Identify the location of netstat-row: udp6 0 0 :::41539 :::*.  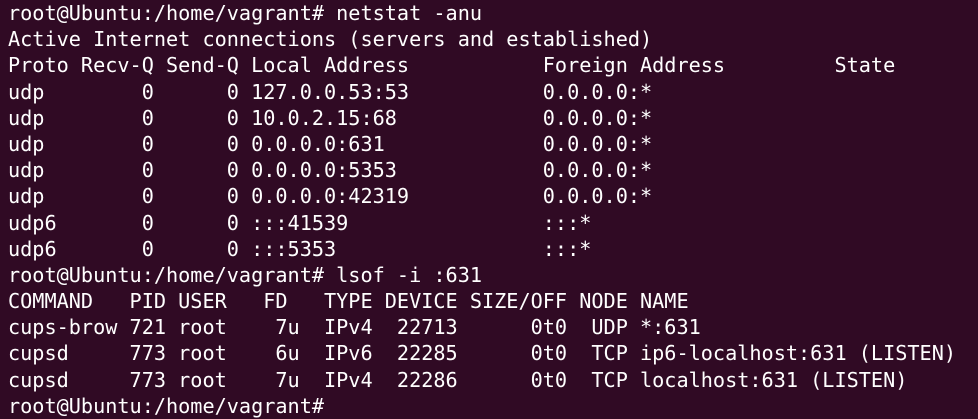
(300, 222).